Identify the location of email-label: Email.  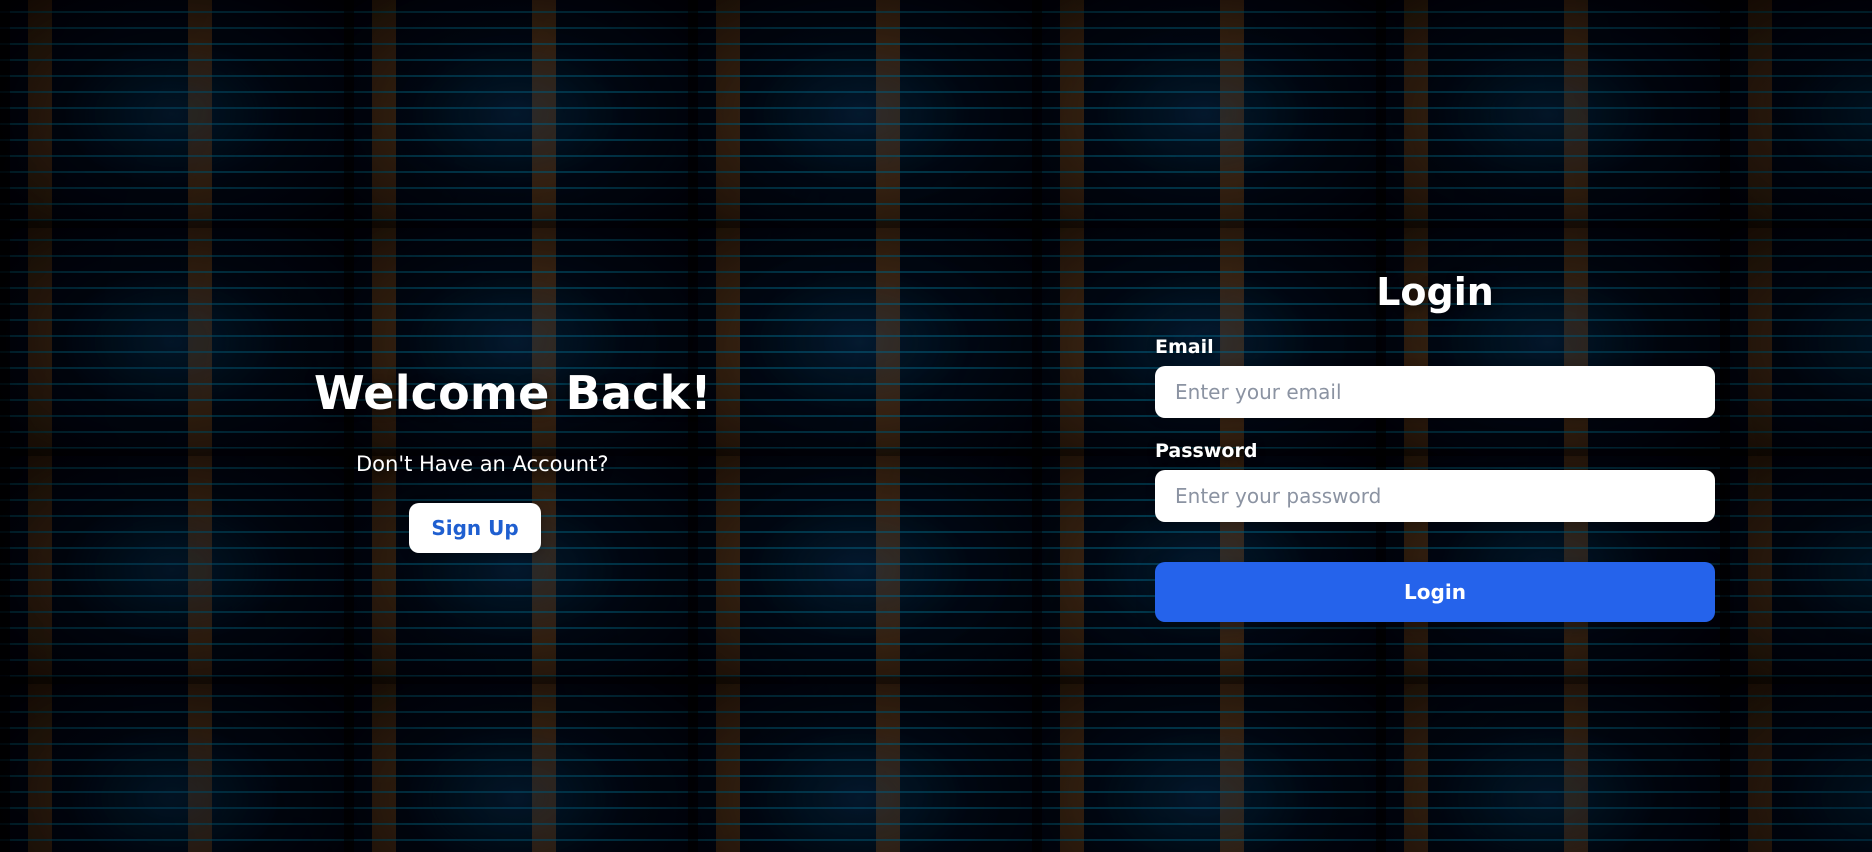
(1184, 347).